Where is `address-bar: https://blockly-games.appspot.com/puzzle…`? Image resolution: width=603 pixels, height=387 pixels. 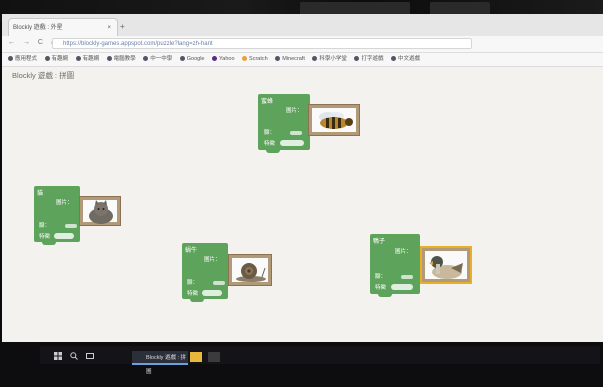 address-bar: https://blockly-games.appspot.com/puzzle… is located at coordinates (262, 43).